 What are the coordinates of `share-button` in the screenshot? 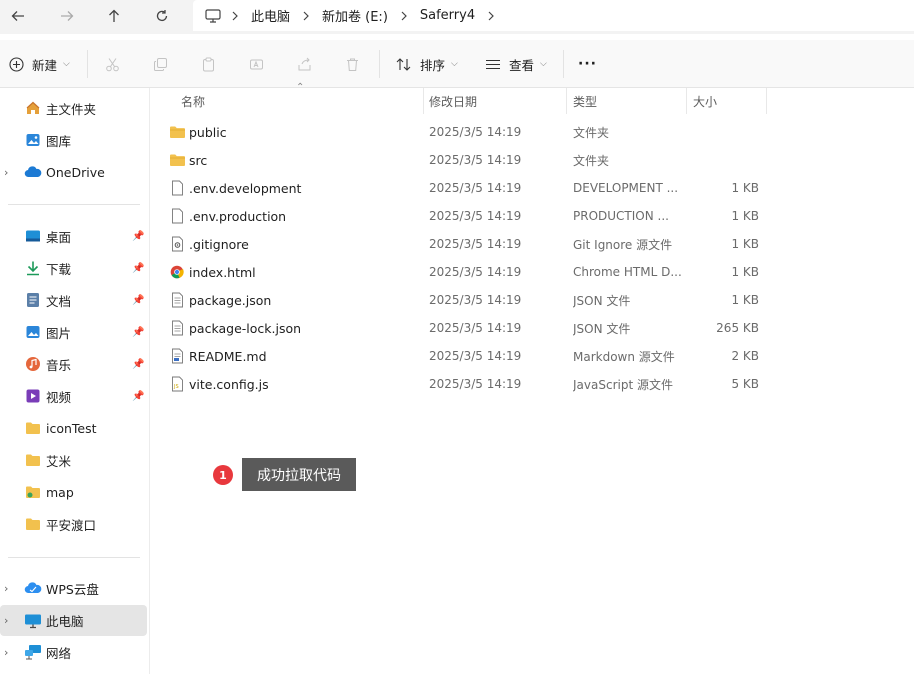 It's located at (304, 64).